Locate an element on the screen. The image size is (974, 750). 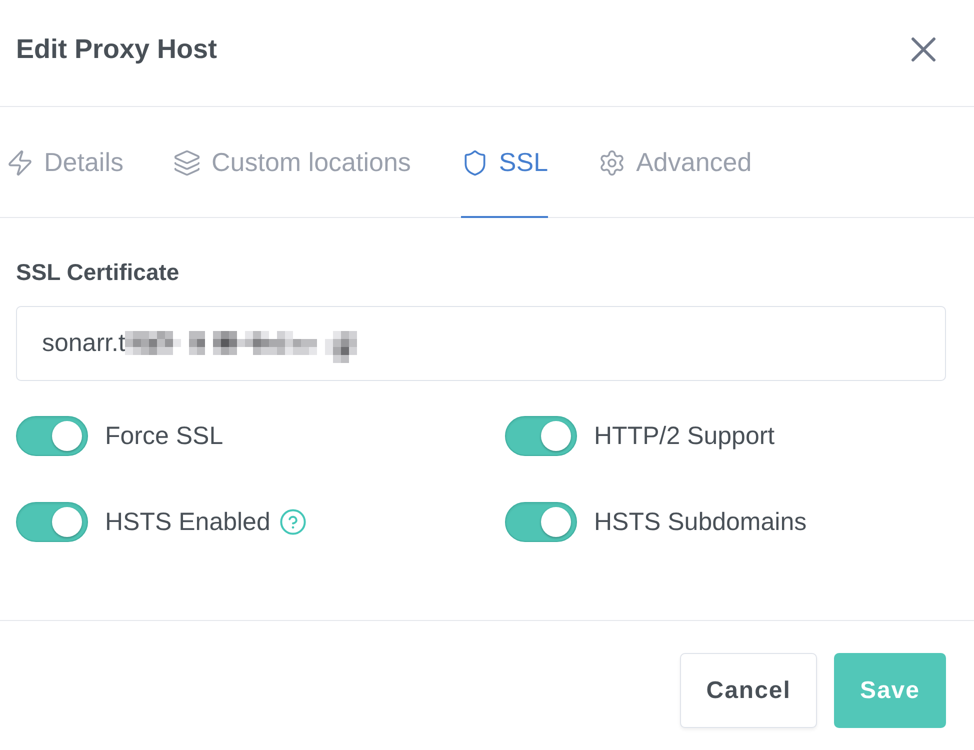
switch-label: Force SSL is located at coordinates (164, 436).